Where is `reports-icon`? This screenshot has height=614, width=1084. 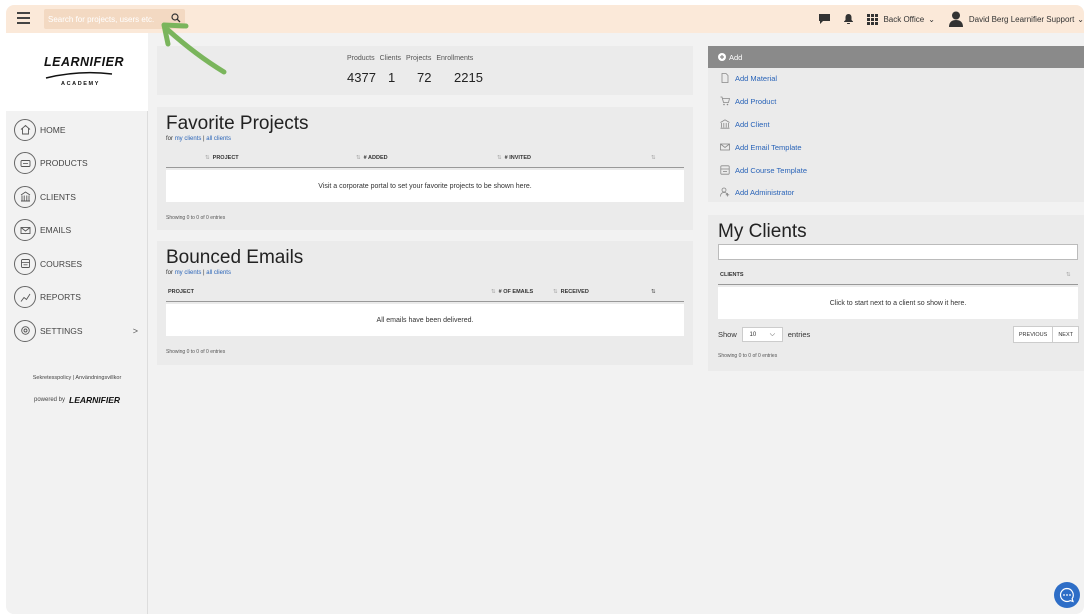
reports-icon is located at coordinates (25, 297).